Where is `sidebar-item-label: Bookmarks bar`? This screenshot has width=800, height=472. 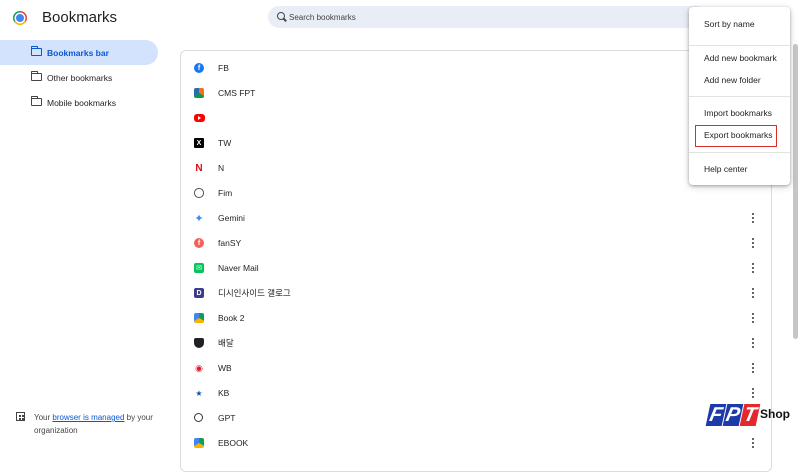 sidebar-item-label: Bookmarks bar is located at coordinates (78, 52).